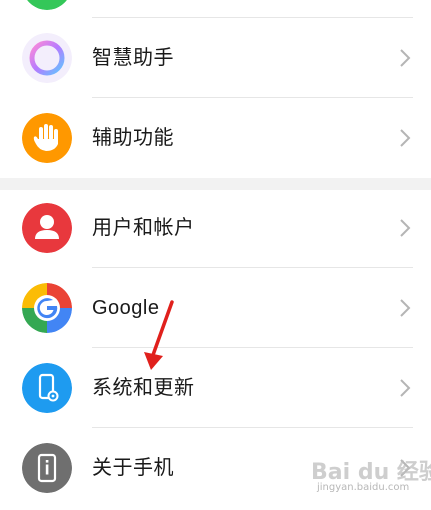 The image size is (431, 510). Describe the element at coordinates (47, 228) in the screenshot. I see `user-icon` at that location.